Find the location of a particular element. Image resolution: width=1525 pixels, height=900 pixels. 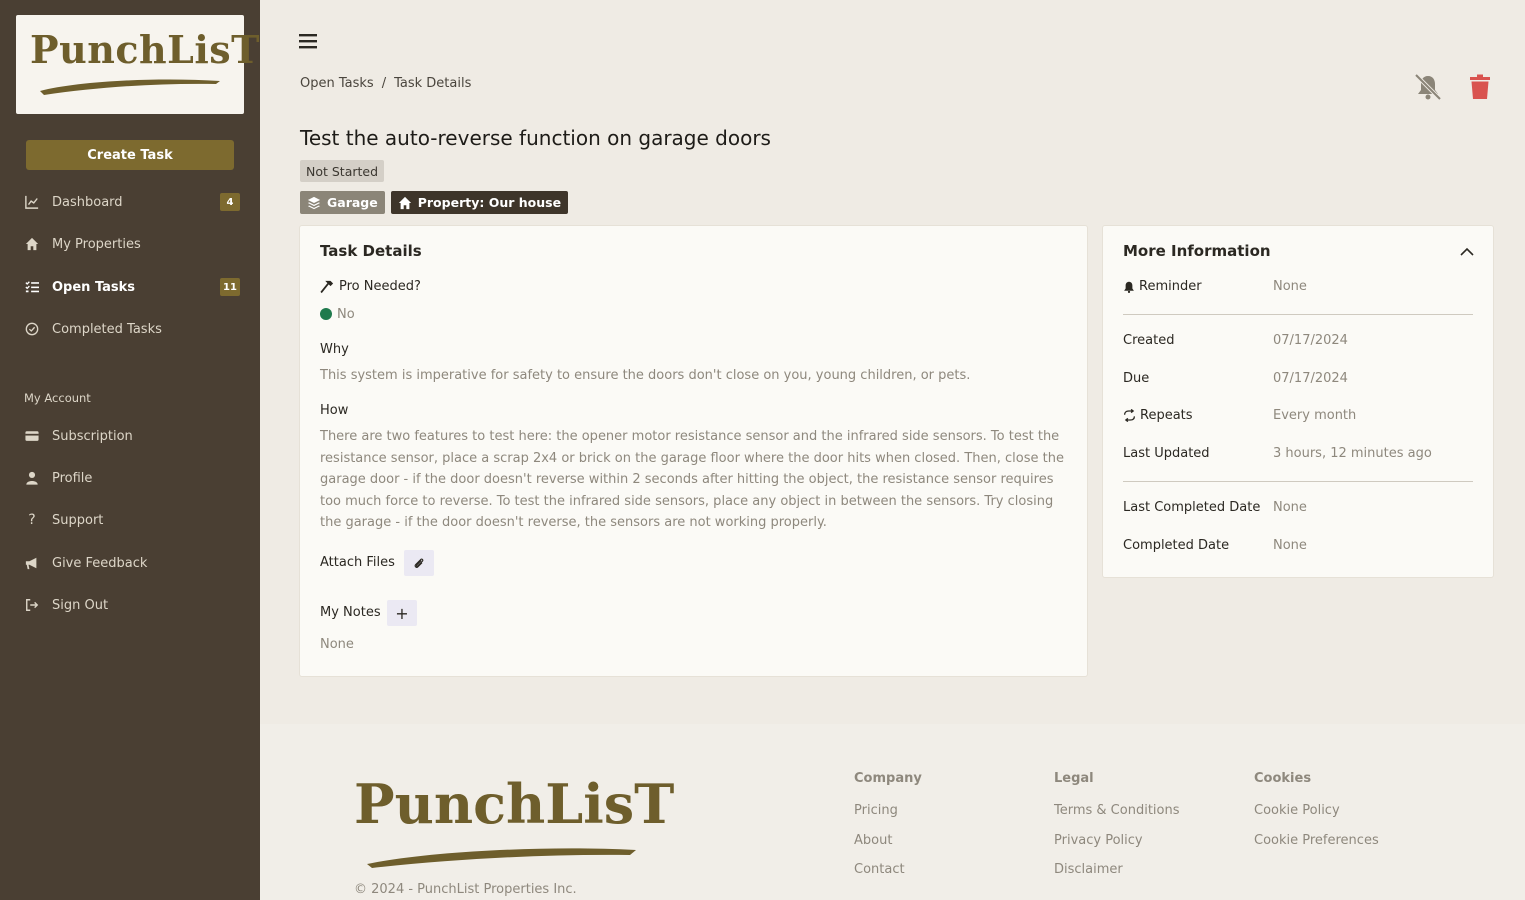

bell-icon is located at coordinates (1129, 287).